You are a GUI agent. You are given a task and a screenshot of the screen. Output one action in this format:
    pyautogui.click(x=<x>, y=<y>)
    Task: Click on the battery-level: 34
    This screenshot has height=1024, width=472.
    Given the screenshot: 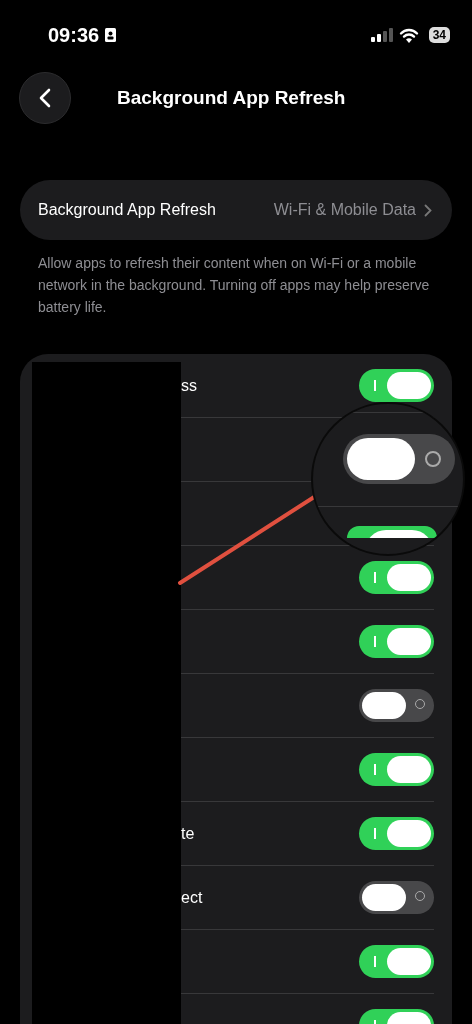 What is the action you would take?
    pyautogui.click(x=439, y=35)
    